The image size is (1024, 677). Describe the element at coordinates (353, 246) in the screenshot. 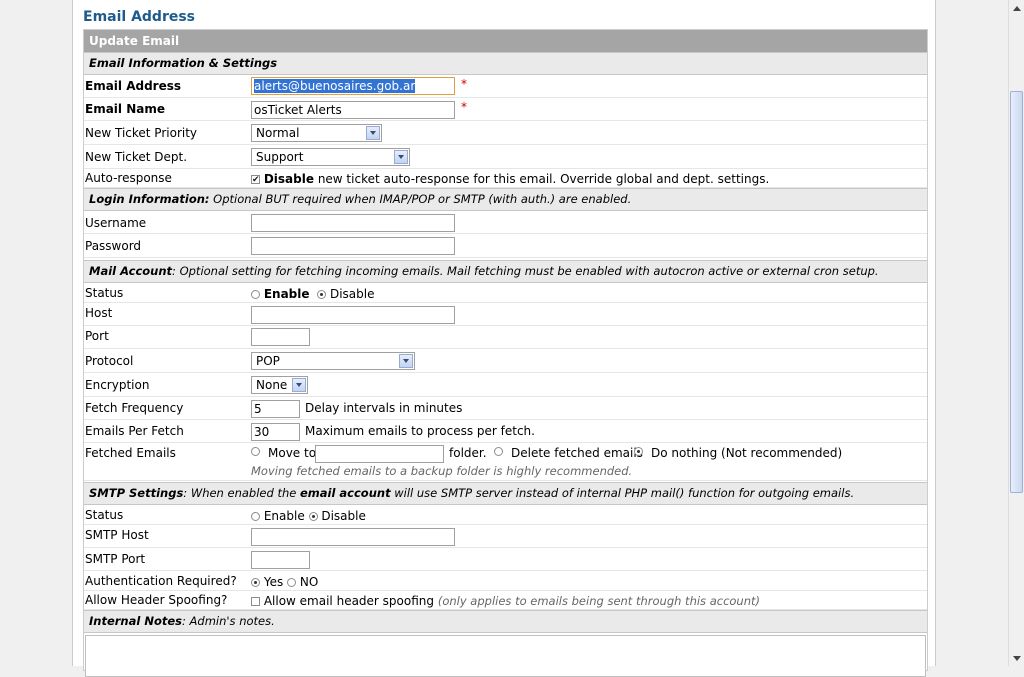

I see `password-input` at that location.